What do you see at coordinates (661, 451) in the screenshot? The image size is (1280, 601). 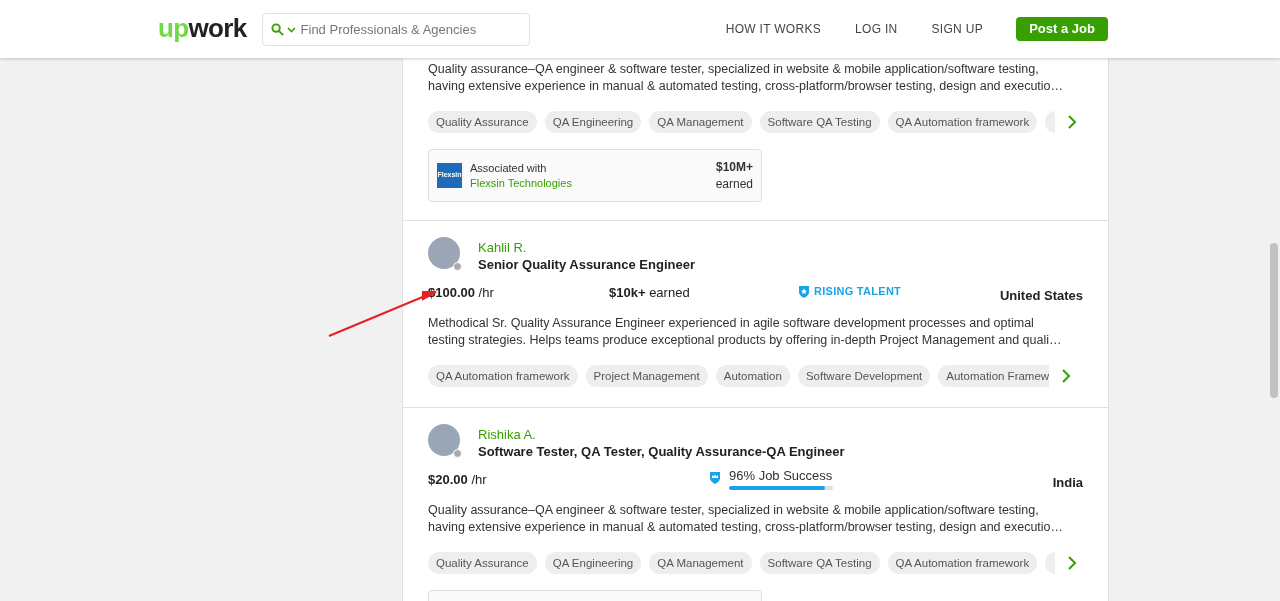 I see `freelancer-title: Software Tester, QA Tester, Quality Assurance-QA Engineer` at bounding box center [661, 451].